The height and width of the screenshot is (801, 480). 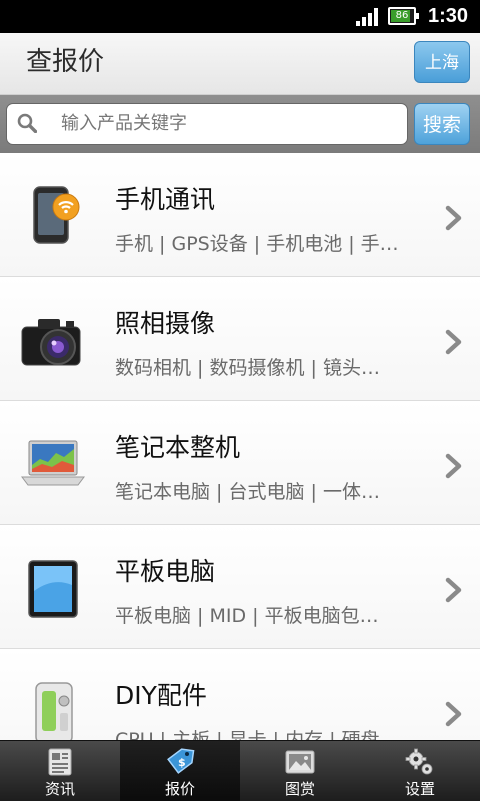 I want to click on category-name: 照相摄像, so click(x=165, y=323).